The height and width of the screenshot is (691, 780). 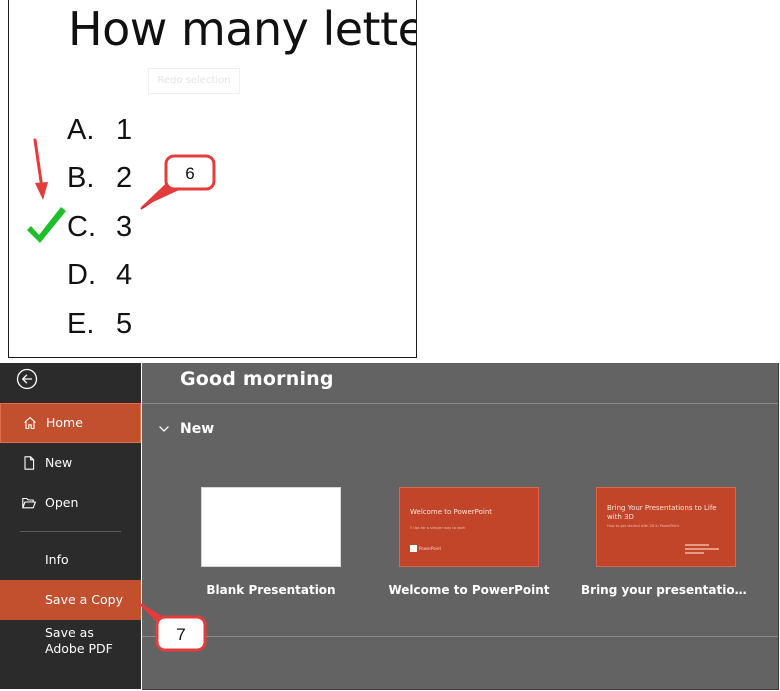 What do you see at coordinates (643, 526) in the screenshot?
I see `thumbnail-subtitle: How to get started with 3D in PowerPoint` at bounding box center [643, 526].